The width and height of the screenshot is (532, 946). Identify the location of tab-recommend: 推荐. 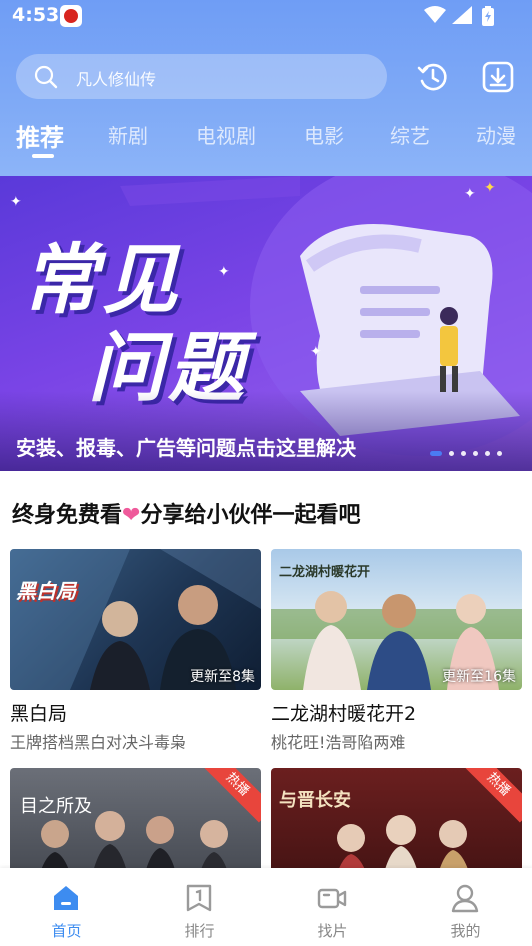
(40, 135).